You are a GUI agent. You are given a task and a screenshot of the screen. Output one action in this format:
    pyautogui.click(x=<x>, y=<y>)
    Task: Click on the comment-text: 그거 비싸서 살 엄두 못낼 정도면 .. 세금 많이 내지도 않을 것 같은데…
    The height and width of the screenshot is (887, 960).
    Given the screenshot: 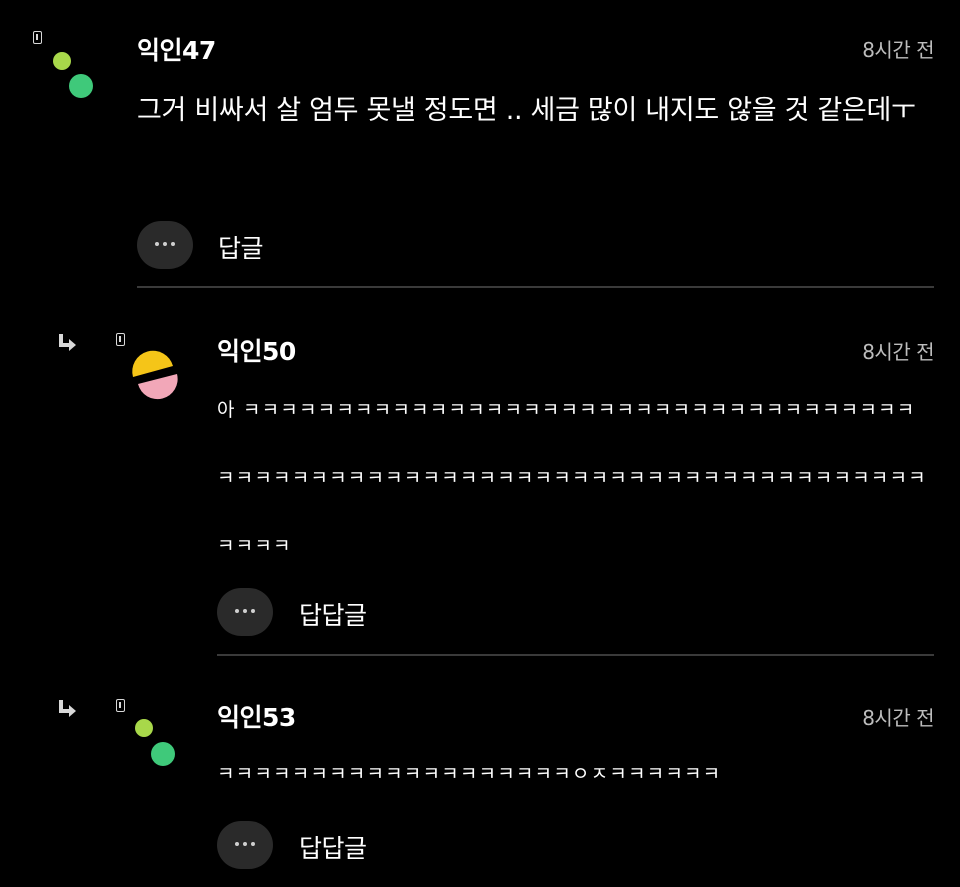 What is the action you would take?
    pyautogui.click(x=526, y=110)
    